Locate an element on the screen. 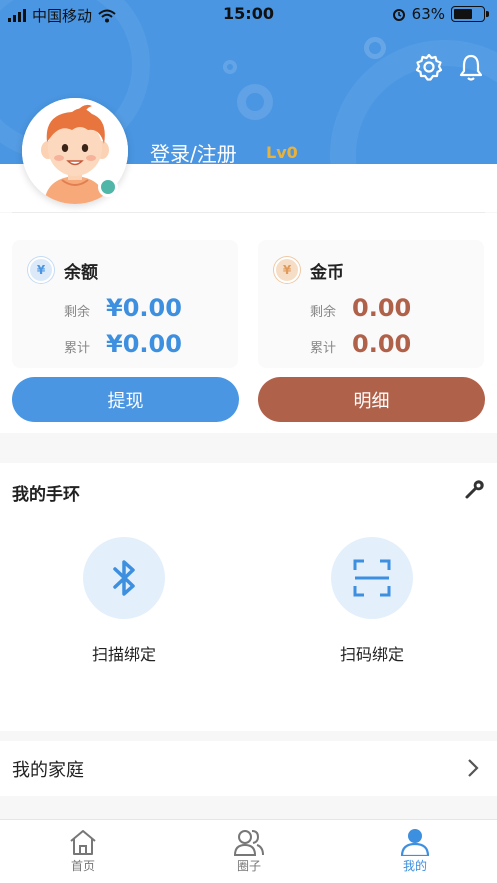 This screenshot has height=883, width=497. bell-icon is located at coordinates (471, 67).